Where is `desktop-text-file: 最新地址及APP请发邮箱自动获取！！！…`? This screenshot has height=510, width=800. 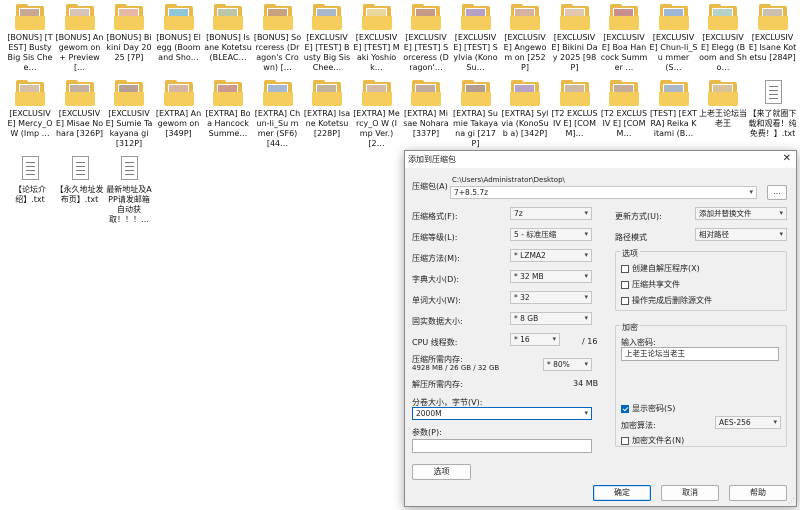 desktop-text-file: 最新地址及APP请发邮箱自动获取！！！… is located at coordinates (129, 190).